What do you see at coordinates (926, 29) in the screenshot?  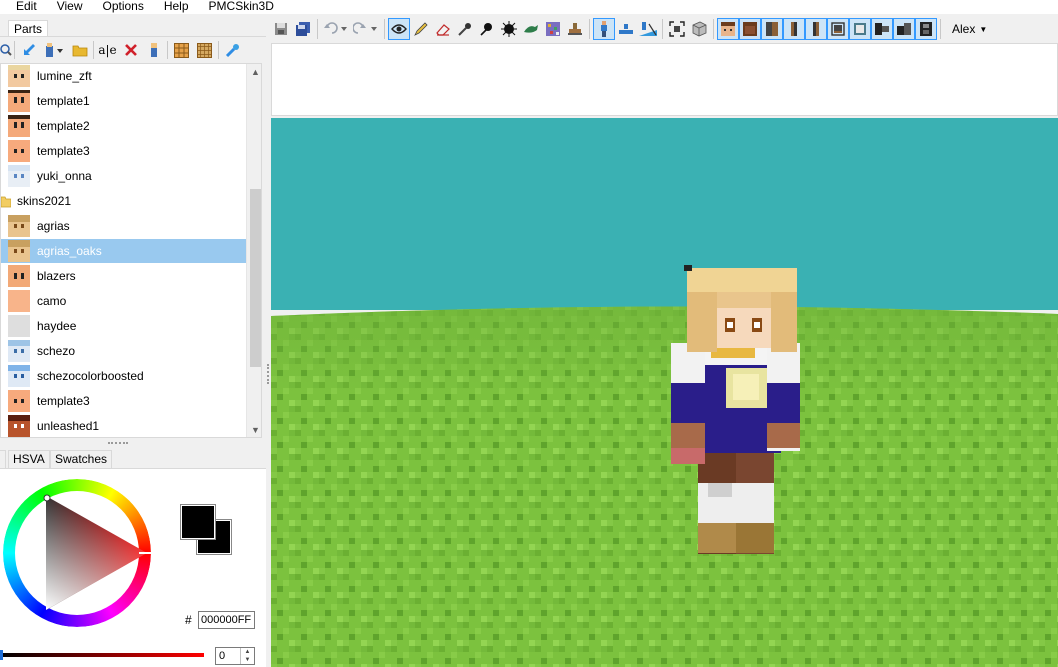 I see `toggle-sleeves-icon` at bounding box center [926, 29].